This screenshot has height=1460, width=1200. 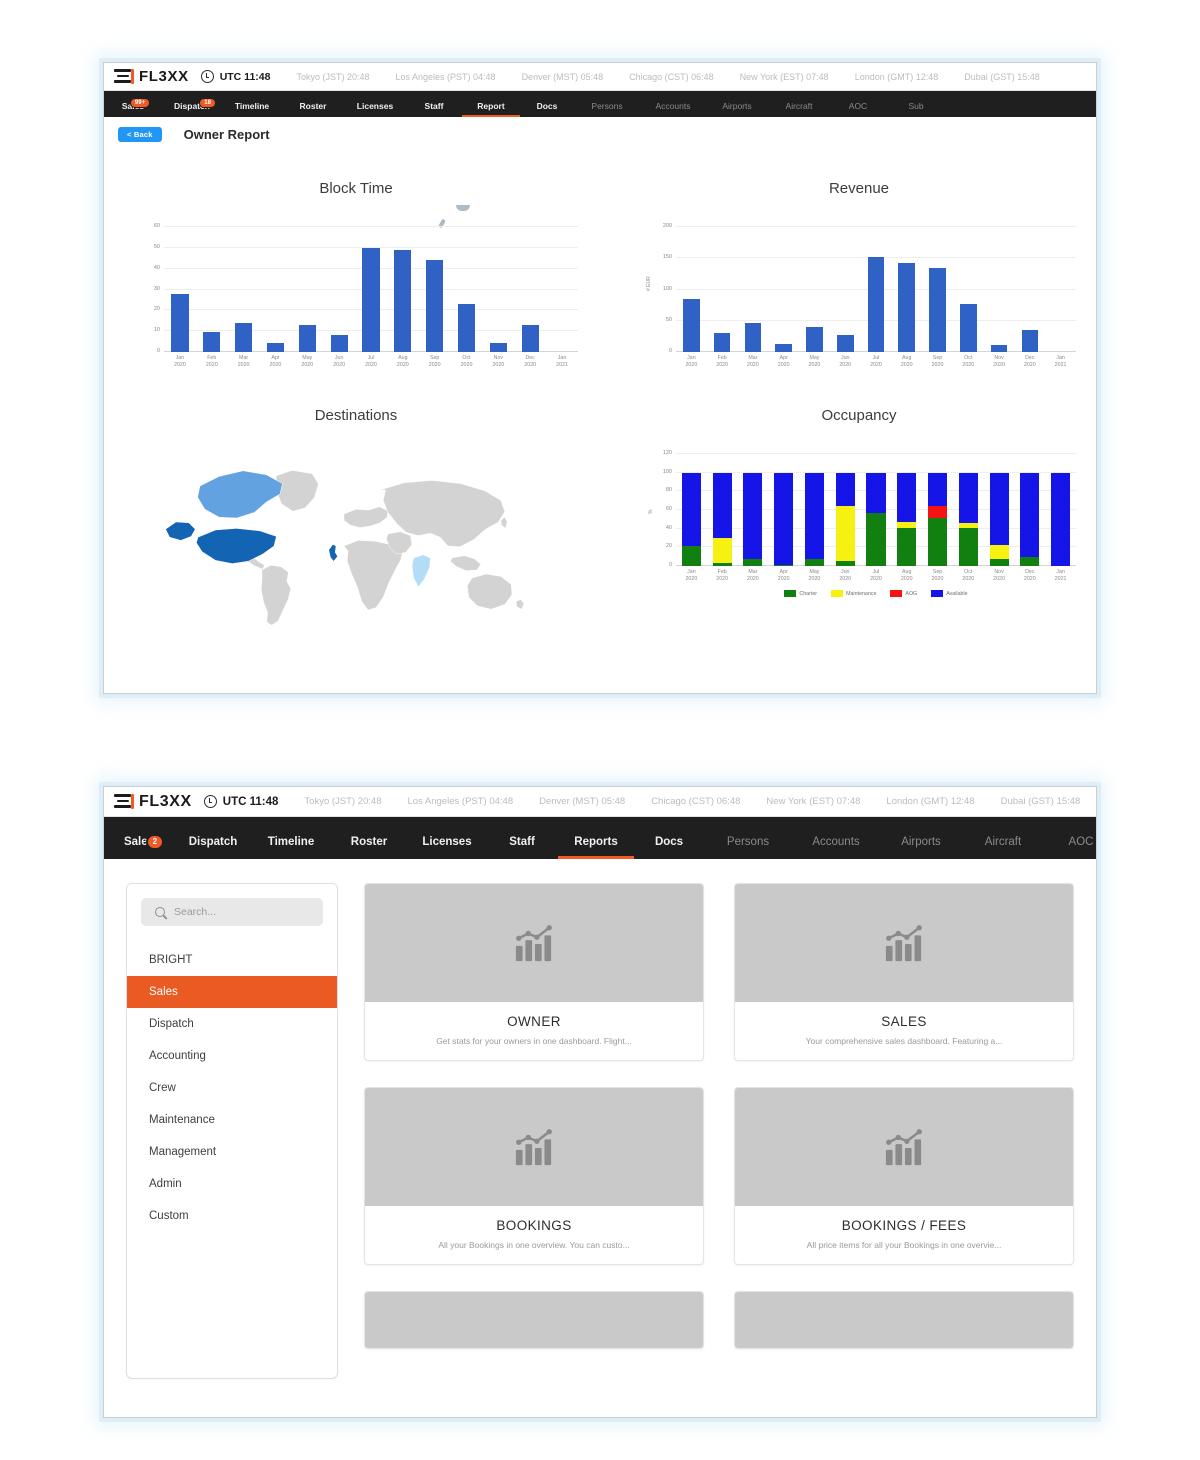 What do you see at coordinates (192, 107) in the screenshot?
I see `nav-item-dispatch: Dispatch 18` at bounding box center [192, 107].